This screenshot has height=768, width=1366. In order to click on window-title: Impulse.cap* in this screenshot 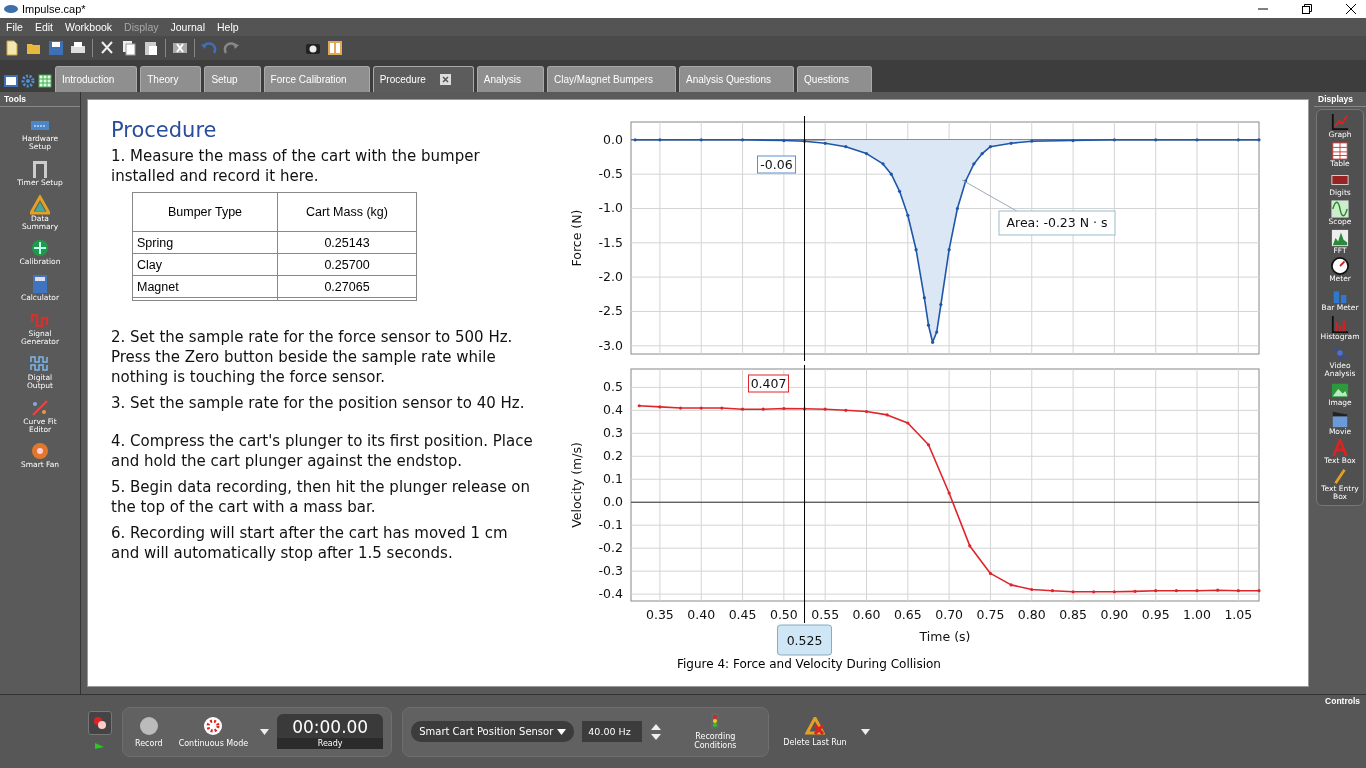, I will do `click(54, 9)`.